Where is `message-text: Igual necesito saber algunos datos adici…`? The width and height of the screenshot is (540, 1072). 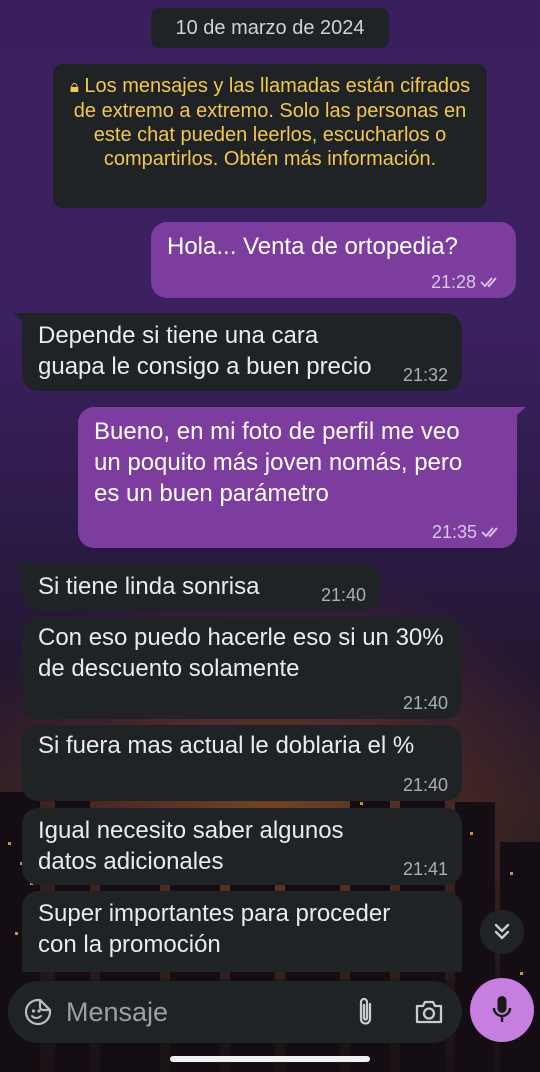 message-text: Igual necesito saber algunos datos adici… is located at coordinates (191, 846).